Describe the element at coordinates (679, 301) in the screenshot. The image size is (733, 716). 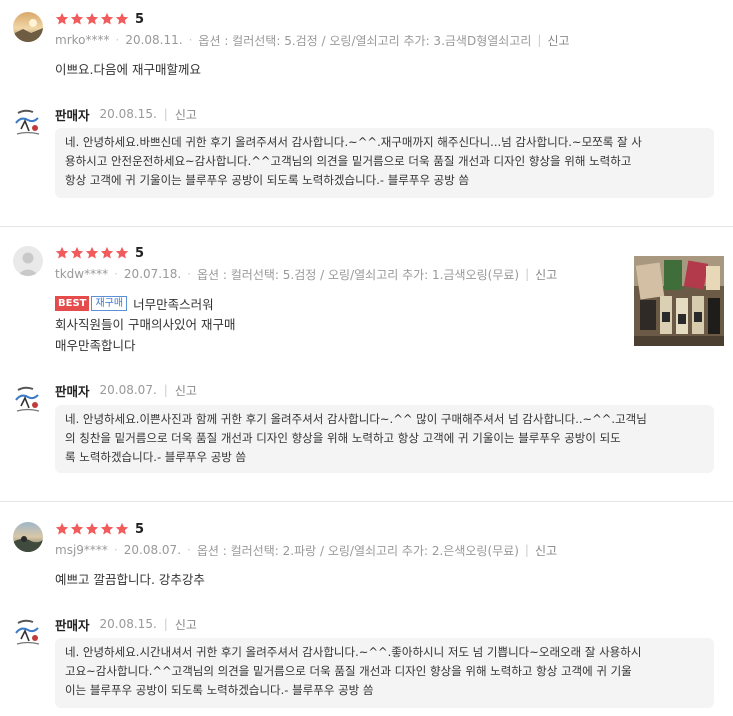
I see `review-photo-thumbnail` at that location.